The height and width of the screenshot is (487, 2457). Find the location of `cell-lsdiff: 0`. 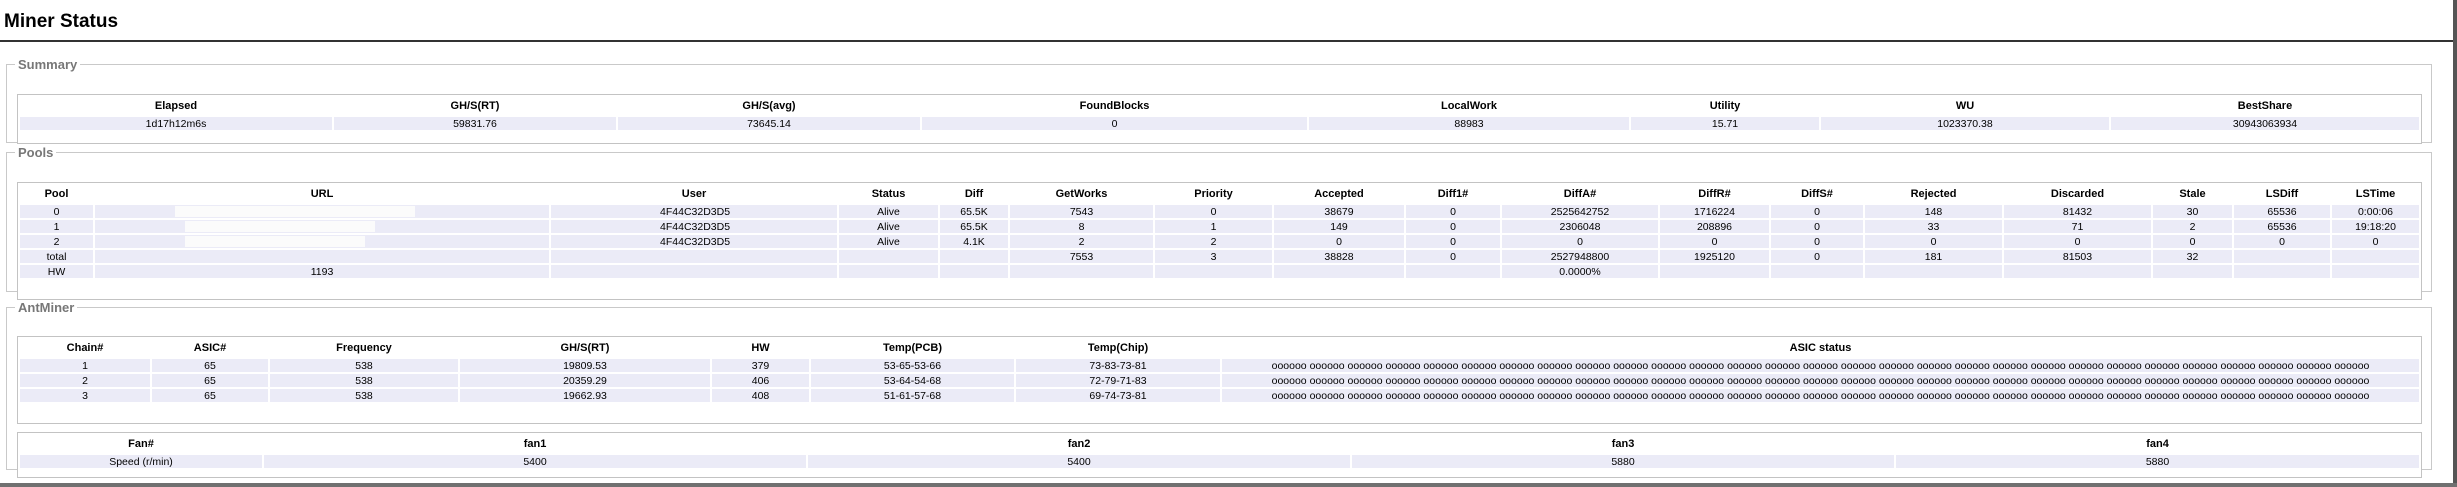

cell-lsdiff: 0 is located at coordinates (2282, 241).